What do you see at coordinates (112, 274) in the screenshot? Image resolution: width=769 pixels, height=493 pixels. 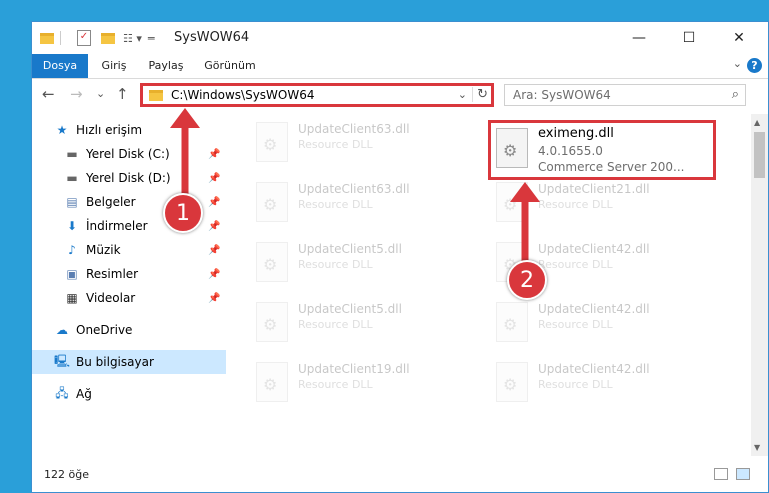 I see `sidebar-item-label: Resimler` at bounding box center [112, 274].